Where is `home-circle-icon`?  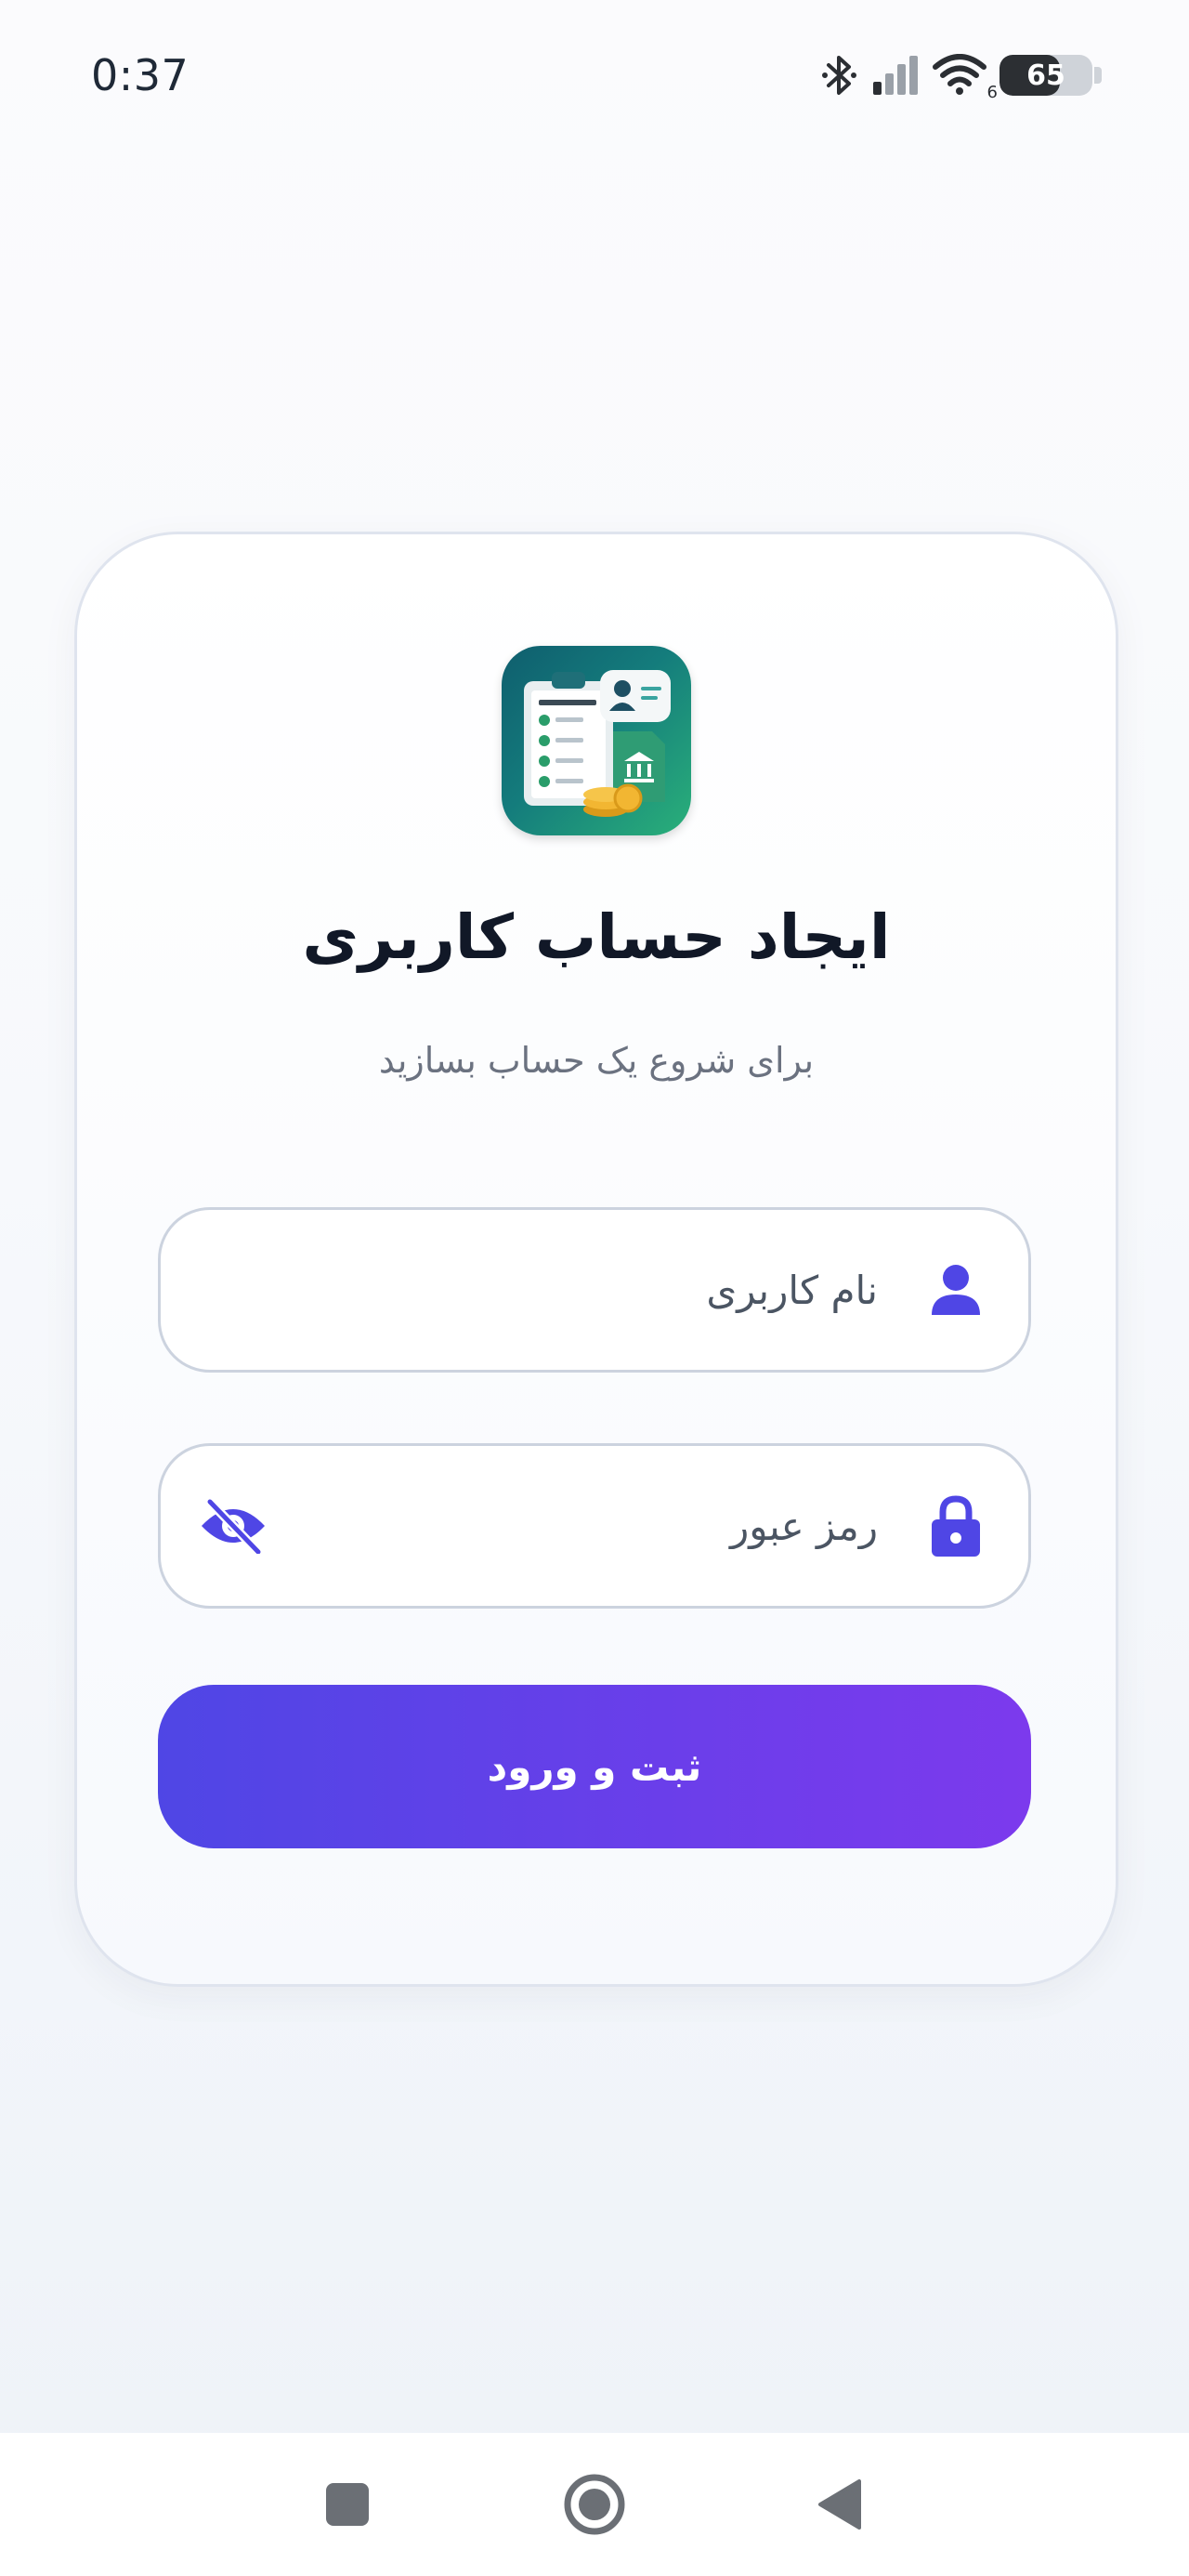 home-circle-icon is located at coordinates (594, 2504).